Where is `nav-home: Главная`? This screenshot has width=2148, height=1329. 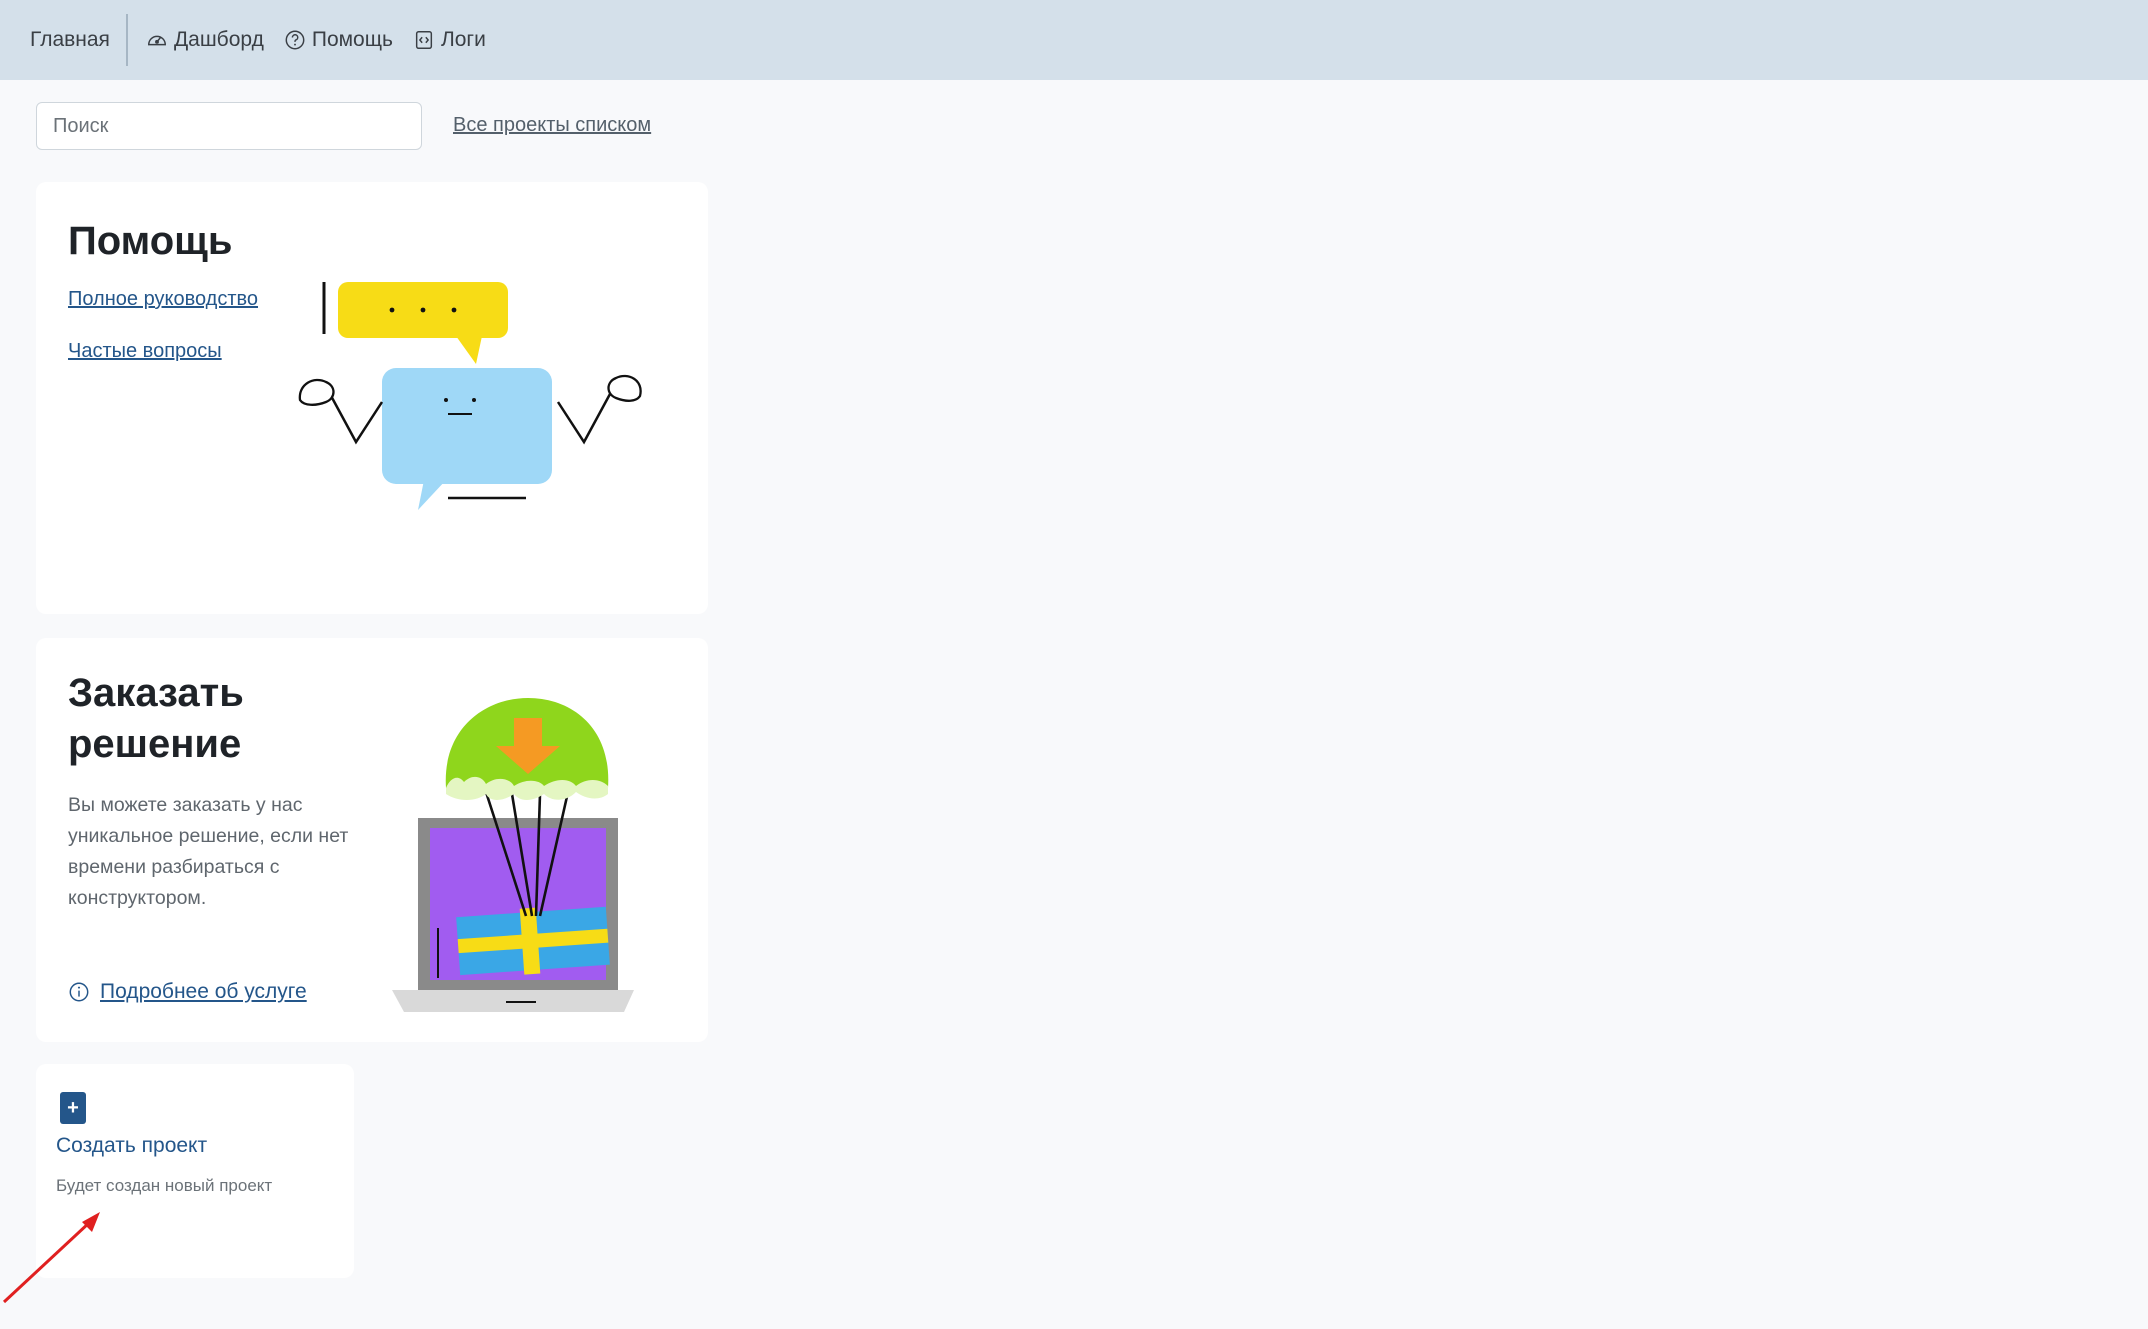
nav-home: Главная is located at coordinates (64, 40).